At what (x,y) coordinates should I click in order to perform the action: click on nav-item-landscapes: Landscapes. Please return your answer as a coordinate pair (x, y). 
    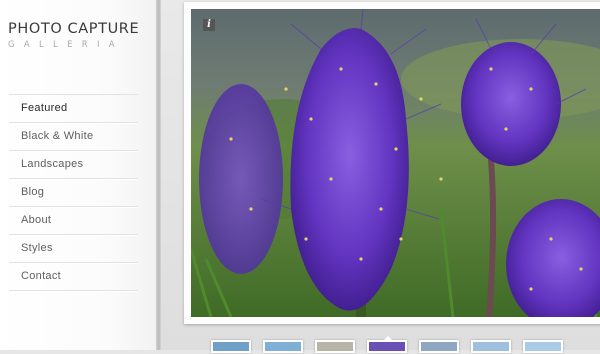
    Looking at the image, I should click on (73, 165).